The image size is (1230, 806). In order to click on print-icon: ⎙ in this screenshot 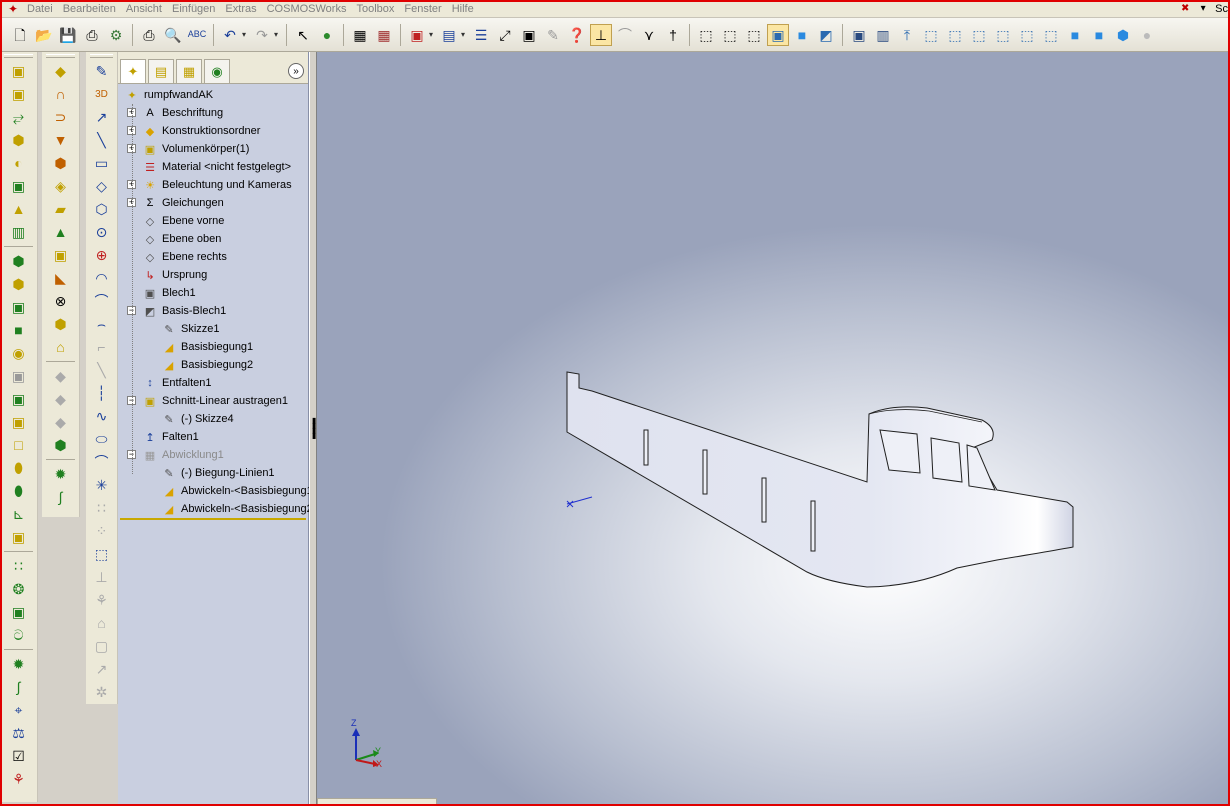, I will do `click(92, 35)`.